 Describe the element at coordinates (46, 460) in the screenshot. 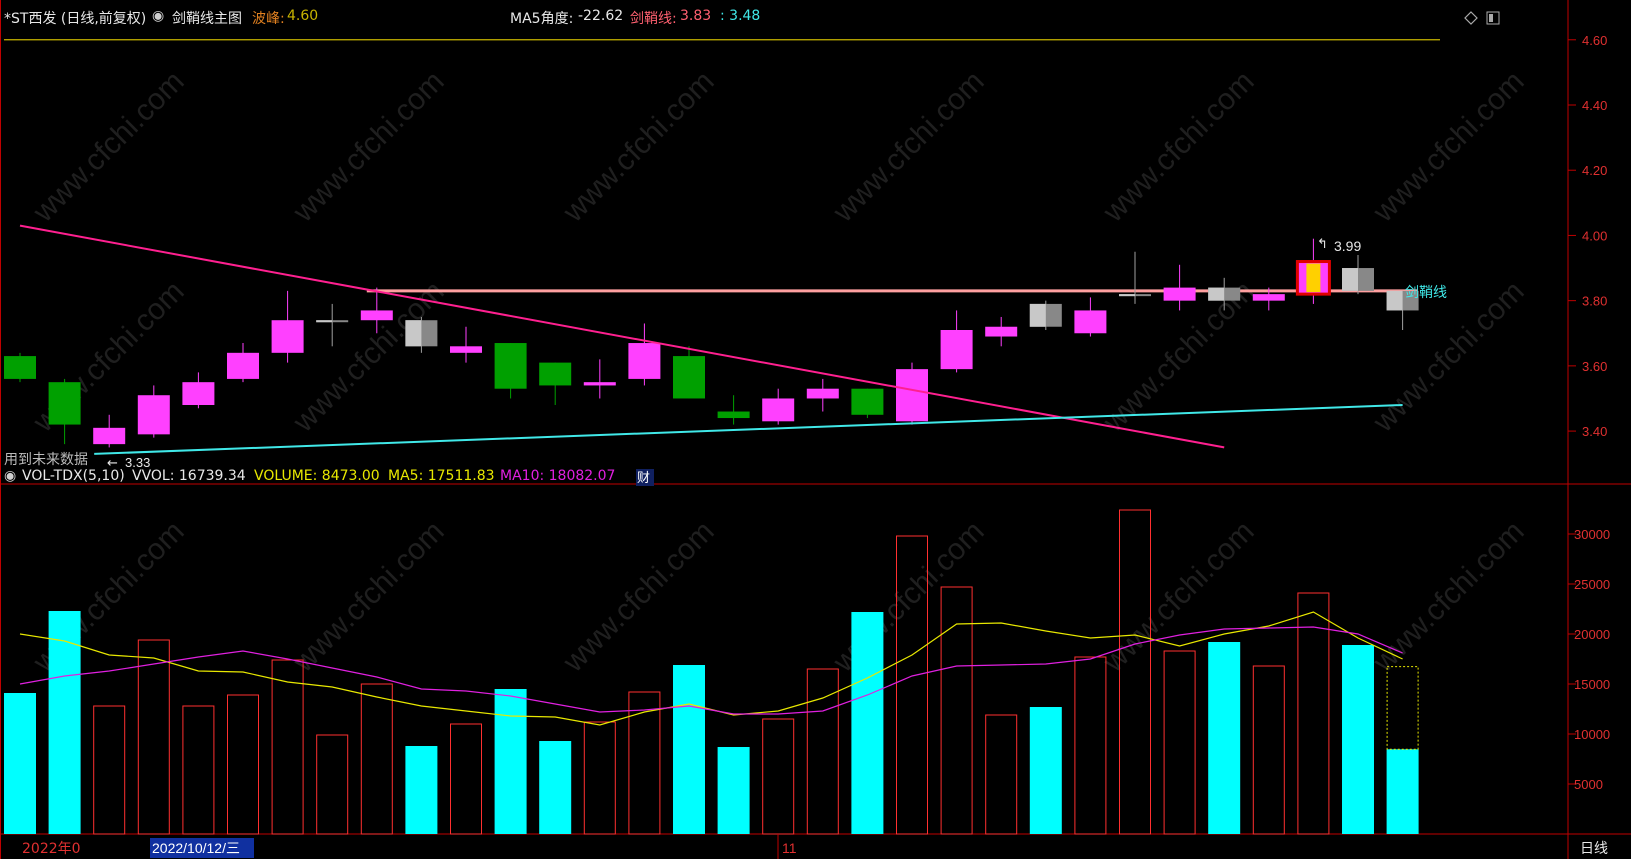

I see `future-data-note: 用到未来数据` at that location.